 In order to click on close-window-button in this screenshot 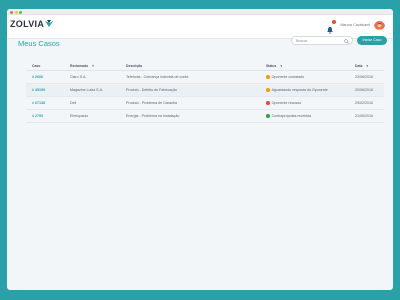, I will do `click(11, 12)`.